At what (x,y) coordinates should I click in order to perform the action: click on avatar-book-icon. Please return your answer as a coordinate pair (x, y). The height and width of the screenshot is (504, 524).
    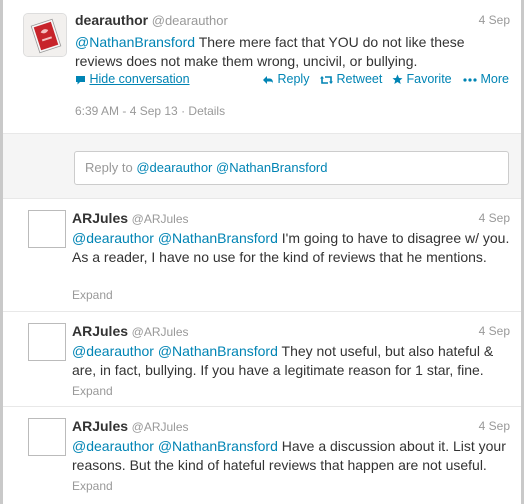
    Looking at the image, I should click on (45, 35).